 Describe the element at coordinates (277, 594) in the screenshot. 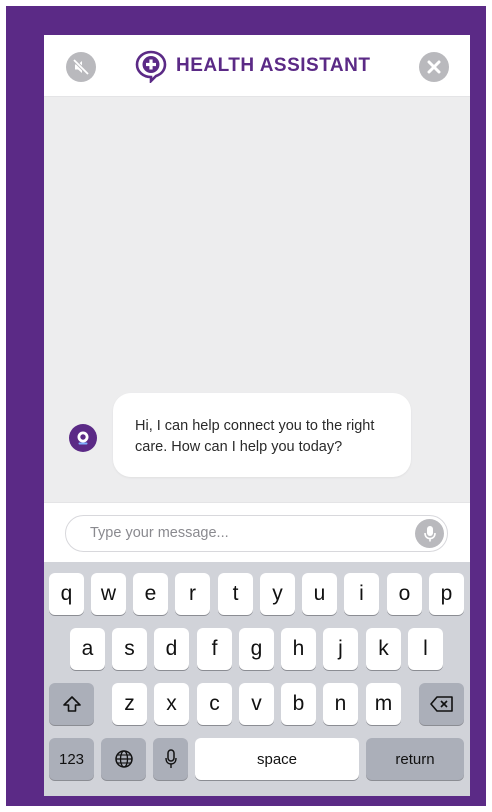

I see `key-y: y` at that location.